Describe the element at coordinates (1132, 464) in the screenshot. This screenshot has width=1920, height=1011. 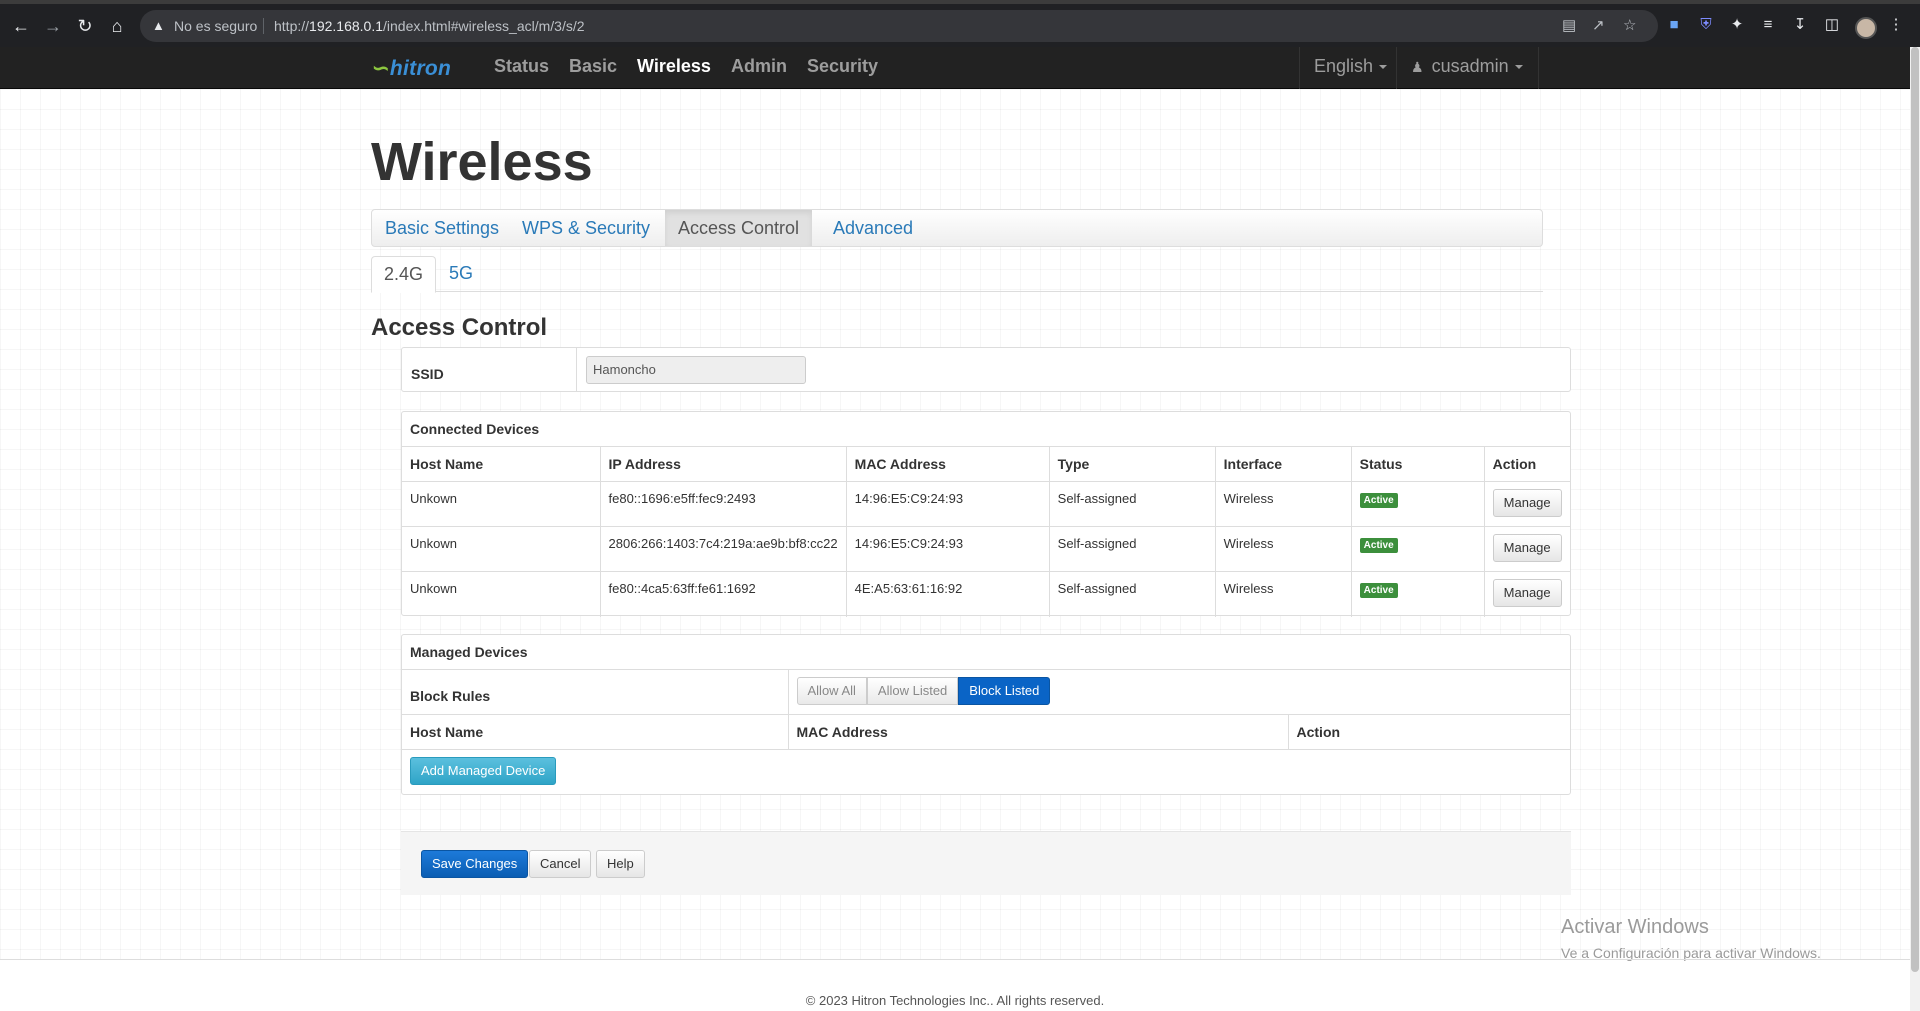
I see `column-header: Type` at that location.